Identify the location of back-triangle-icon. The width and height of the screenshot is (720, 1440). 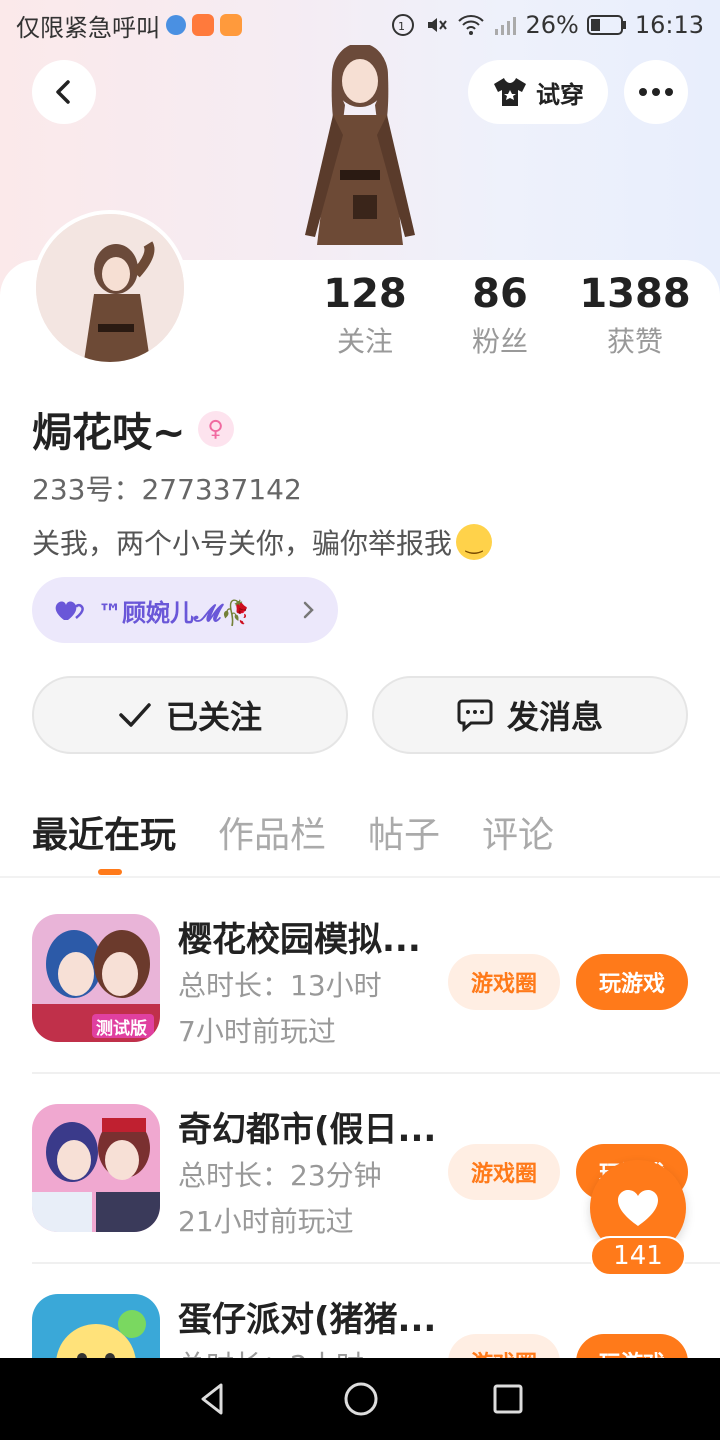
(213, 1399).